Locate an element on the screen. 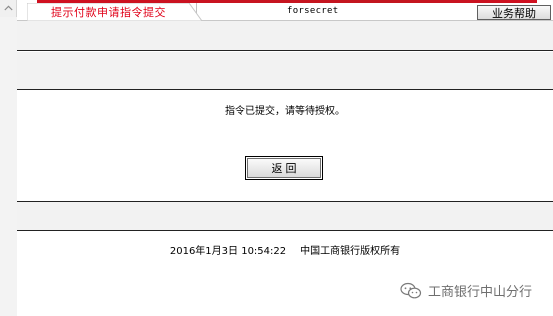 The image size is (553, 316). top-band is located at coordinates (285, 36).